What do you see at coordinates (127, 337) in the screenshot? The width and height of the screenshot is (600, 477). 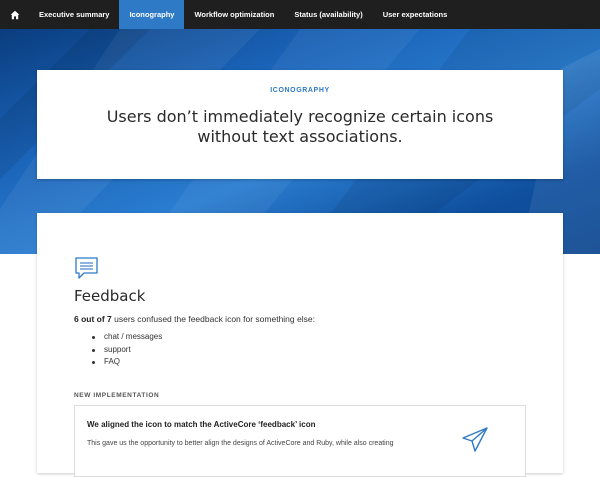 I see `list-item: chat / messages` at bounding box center [127, 337].